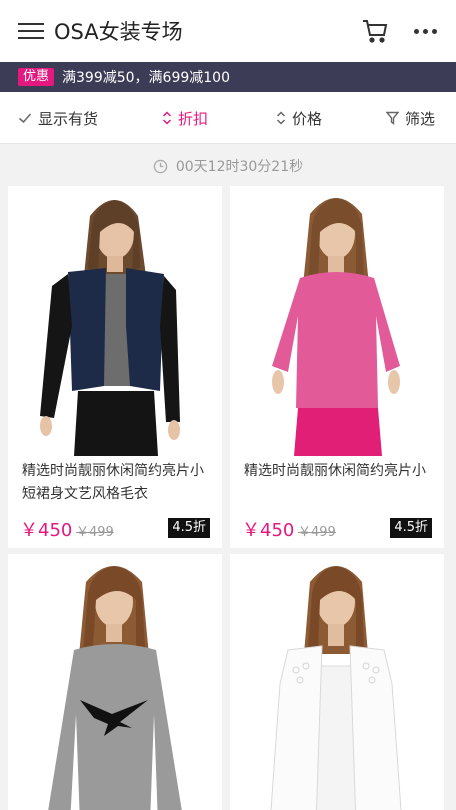 This screenshot has width=456, height=810. I want to click on filter-more: 筛选, so click(410, 118).